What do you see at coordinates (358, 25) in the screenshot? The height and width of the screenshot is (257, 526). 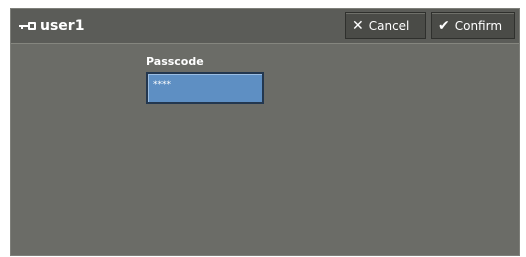 I see `x-icon: ✕` at bounding box center [358, 25].